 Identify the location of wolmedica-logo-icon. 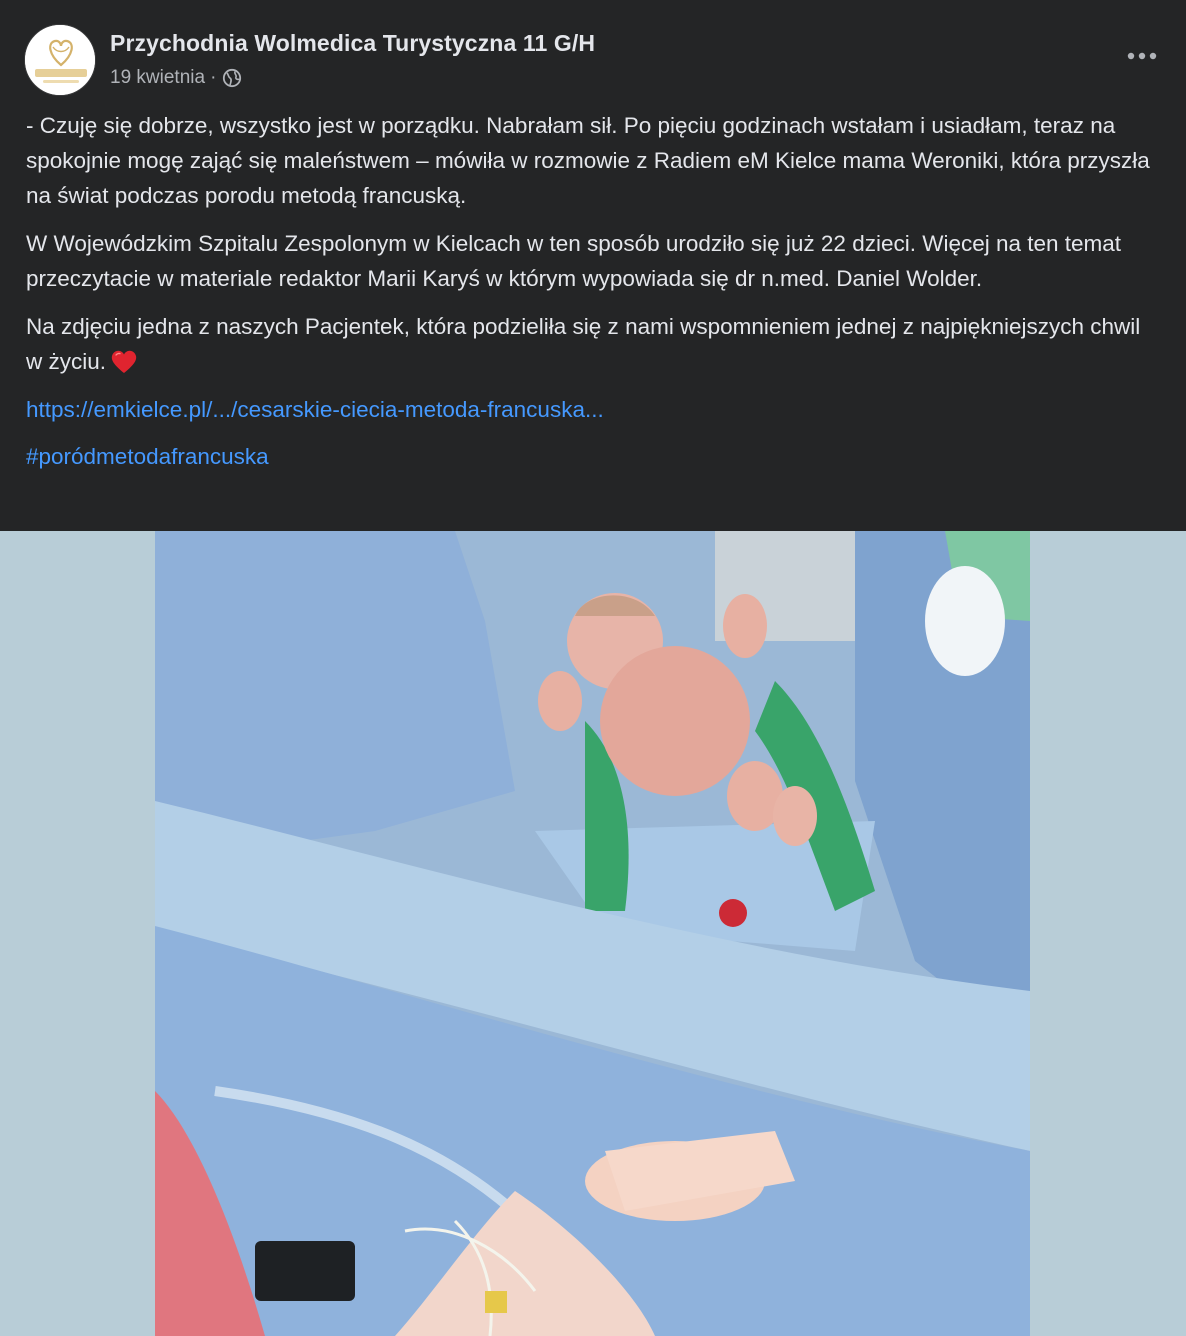
(60, 60).